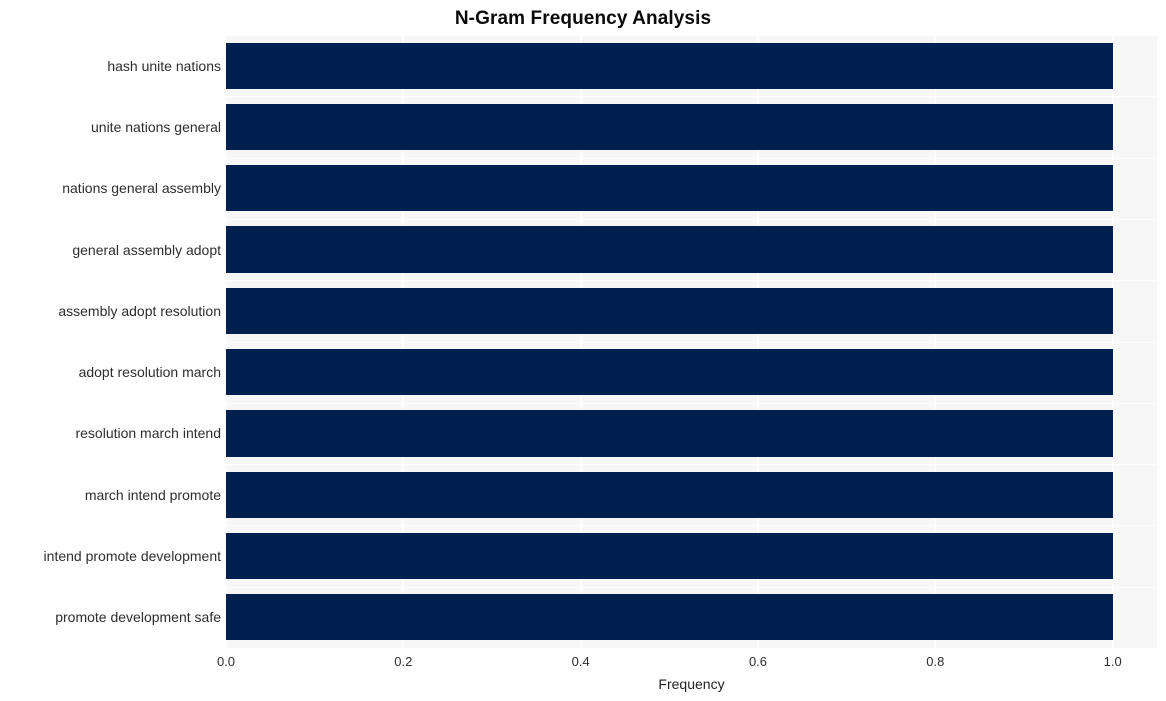 The width and height of the screenshot is (1166, 701). I want to click on y-axis-tick-label: general assembly adopt, so click(146, 249).